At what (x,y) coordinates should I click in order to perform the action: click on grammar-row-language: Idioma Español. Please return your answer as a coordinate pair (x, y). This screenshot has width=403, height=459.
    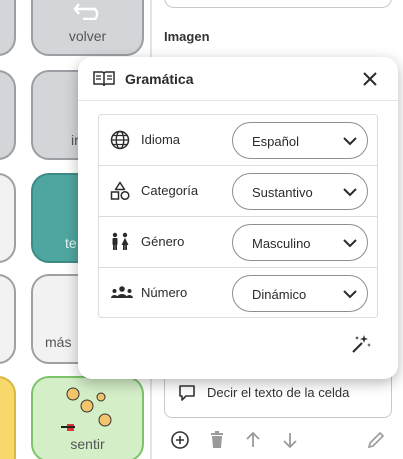
    Looking at the image, I should click on (238, 140).